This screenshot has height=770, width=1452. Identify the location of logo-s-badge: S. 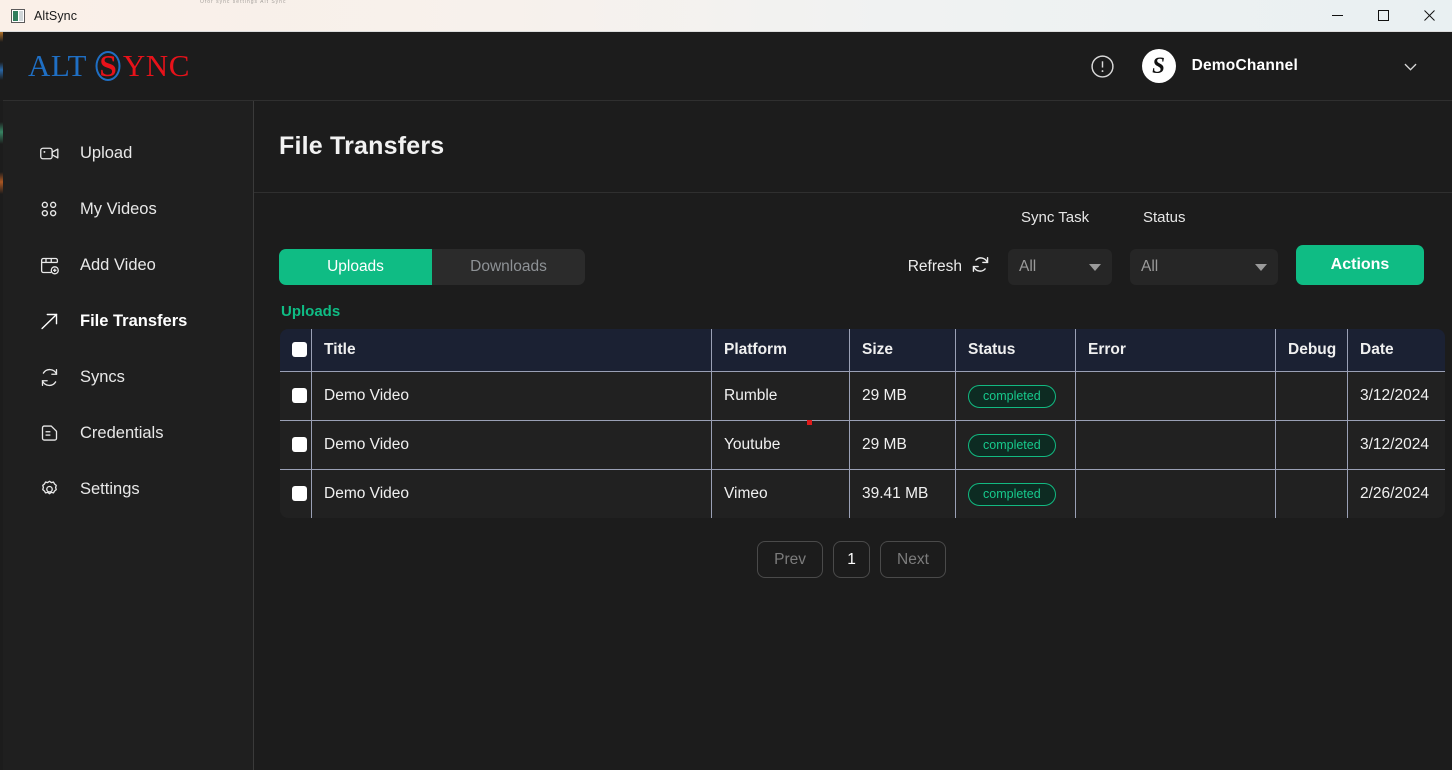
(108, 66).